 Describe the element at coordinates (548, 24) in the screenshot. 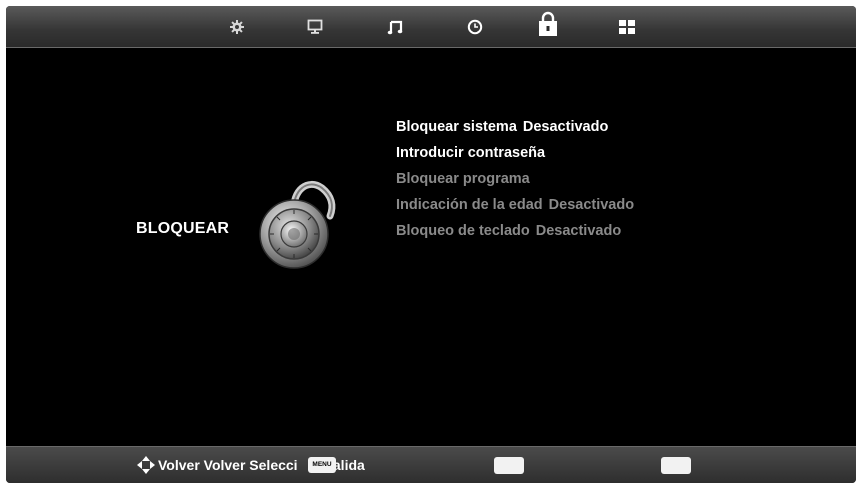

I see `lock-icon` at that location.